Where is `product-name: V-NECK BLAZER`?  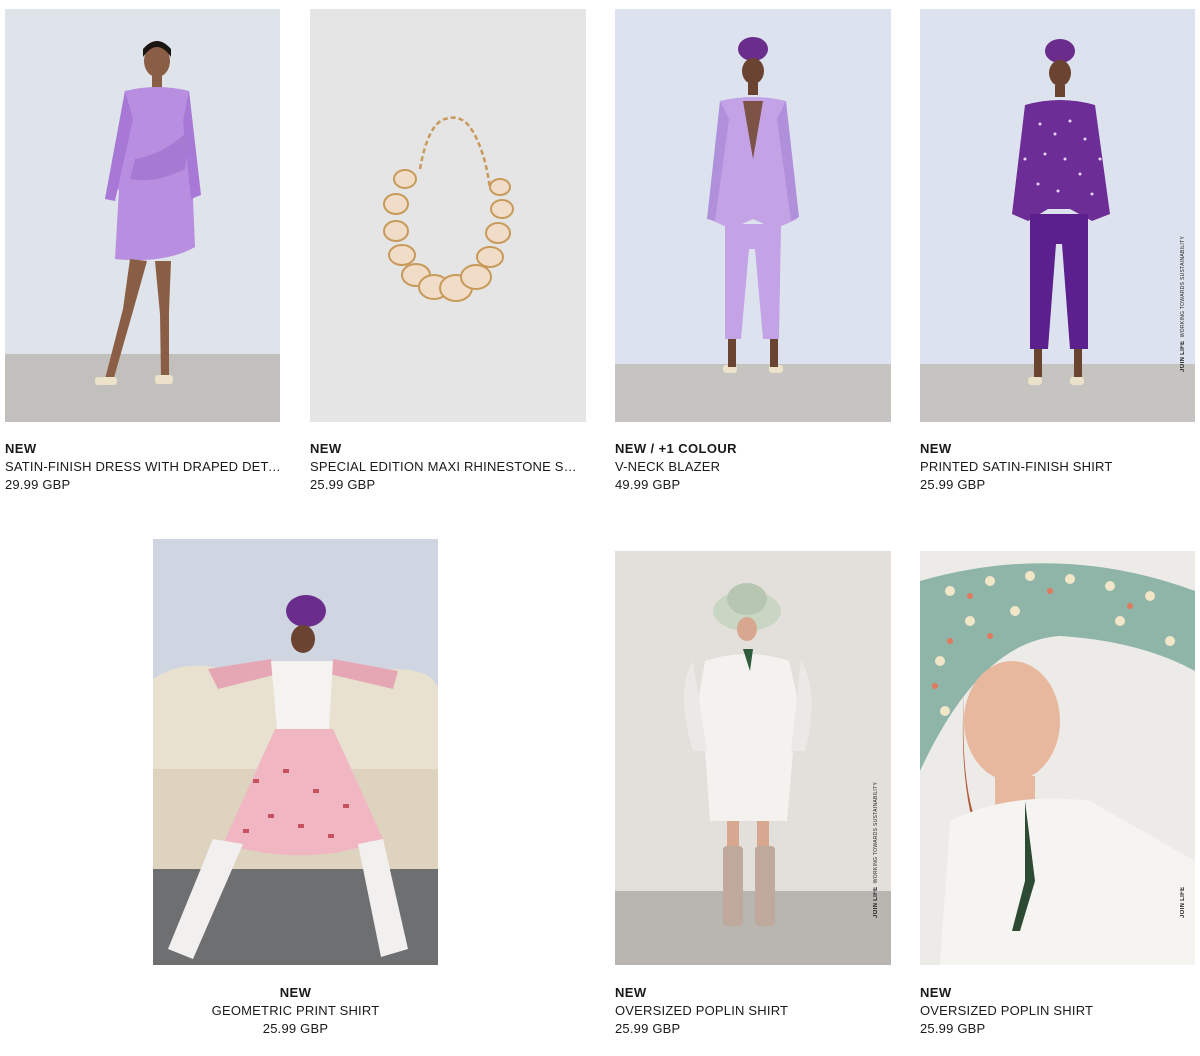 product-name: V-NECK BLAZER is located at coordinates (755, 467).